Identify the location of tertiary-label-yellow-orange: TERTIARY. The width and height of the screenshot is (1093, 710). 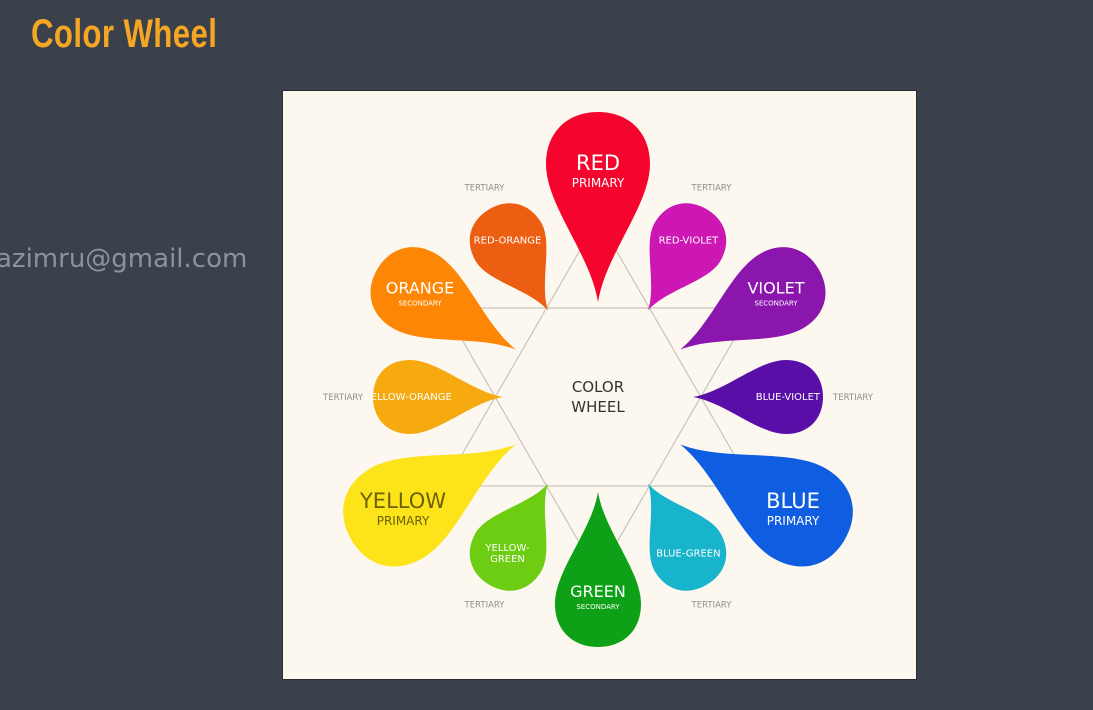
(343, 398).